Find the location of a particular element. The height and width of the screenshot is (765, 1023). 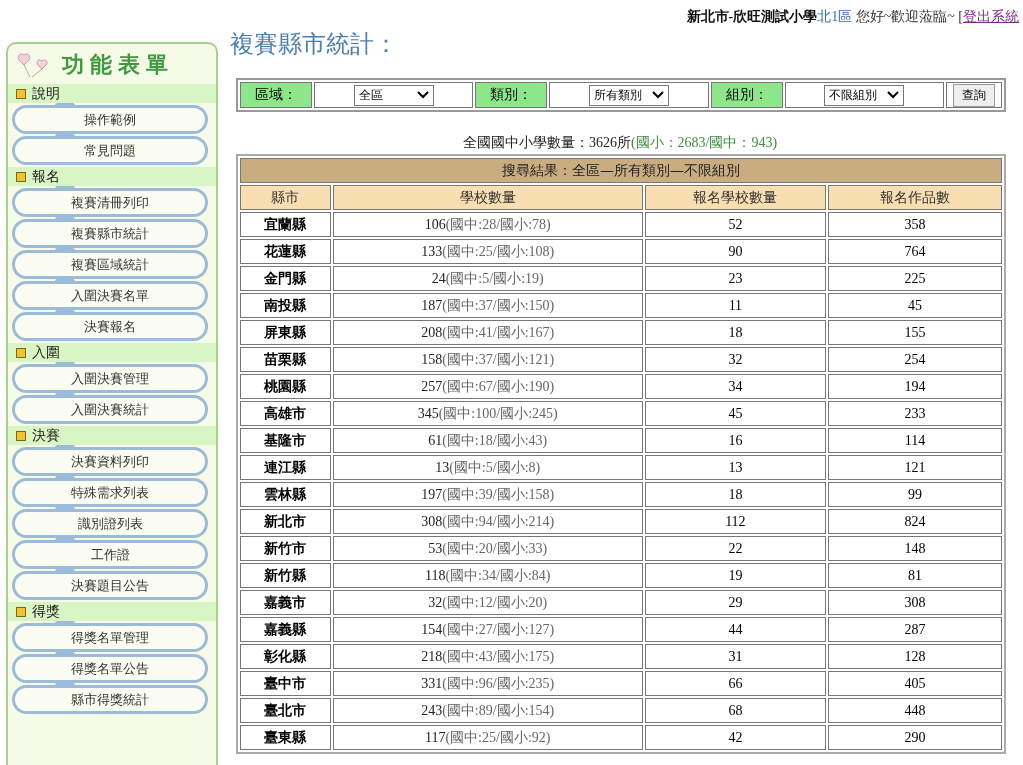

menu-button: 得獎名單公告 is located at coordinates (110, 668).